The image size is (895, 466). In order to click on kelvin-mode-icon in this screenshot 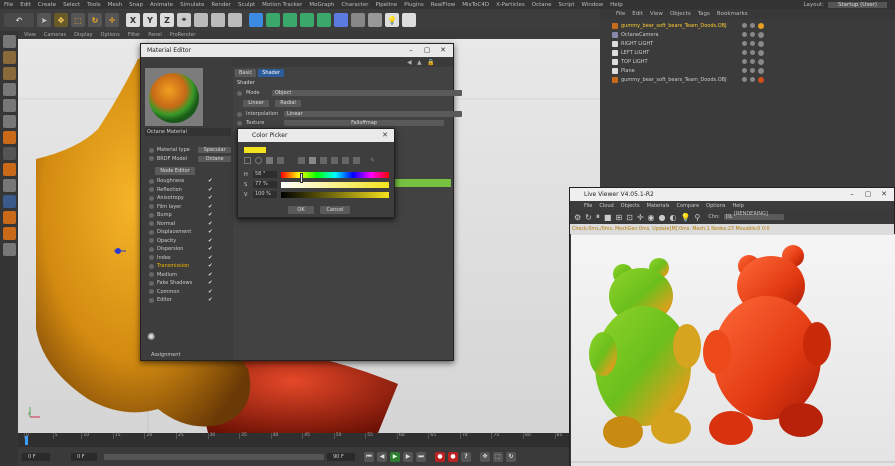, I will do `click(323, 160)`.